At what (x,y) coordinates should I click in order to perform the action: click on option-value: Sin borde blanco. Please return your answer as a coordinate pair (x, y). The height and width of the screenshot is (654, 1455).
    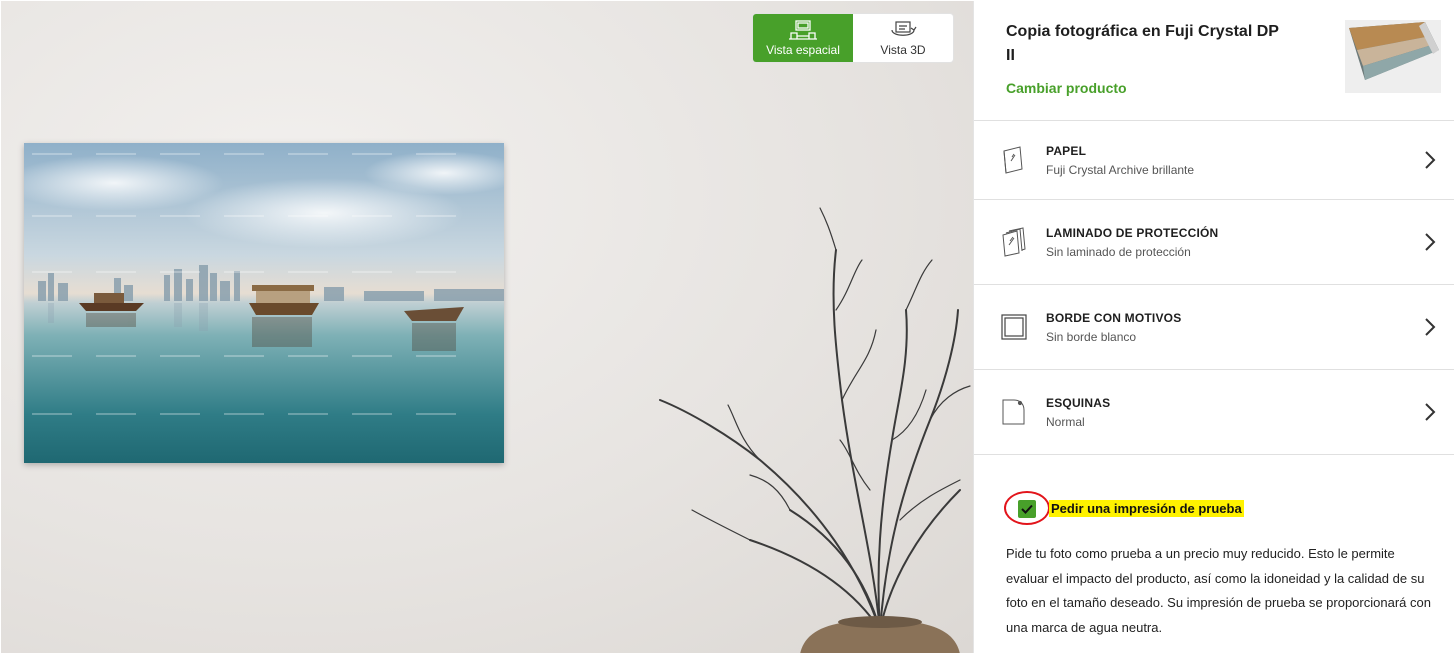
    Looking at the image, I should click on (1091, 336).